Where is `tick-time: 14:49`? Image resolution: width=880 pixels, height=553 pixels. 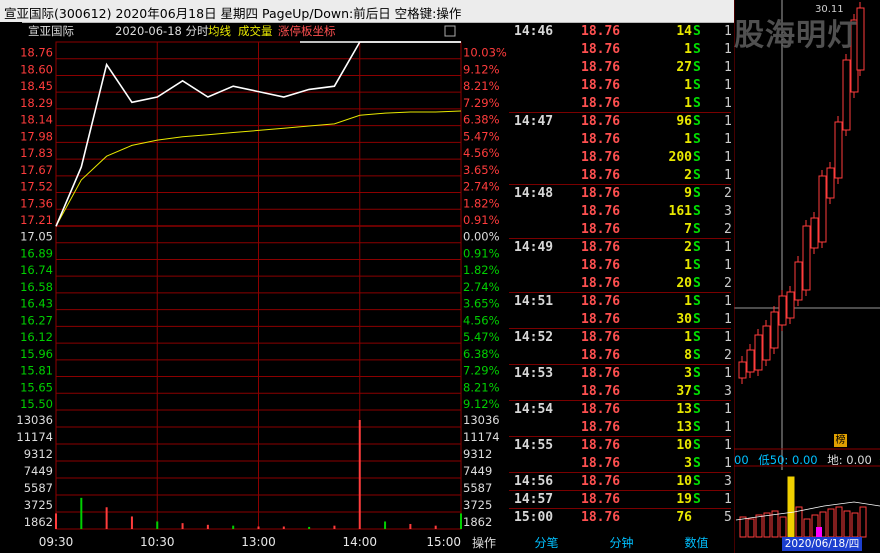 tick-time: 14:49 is located at coordinates (534, 247).